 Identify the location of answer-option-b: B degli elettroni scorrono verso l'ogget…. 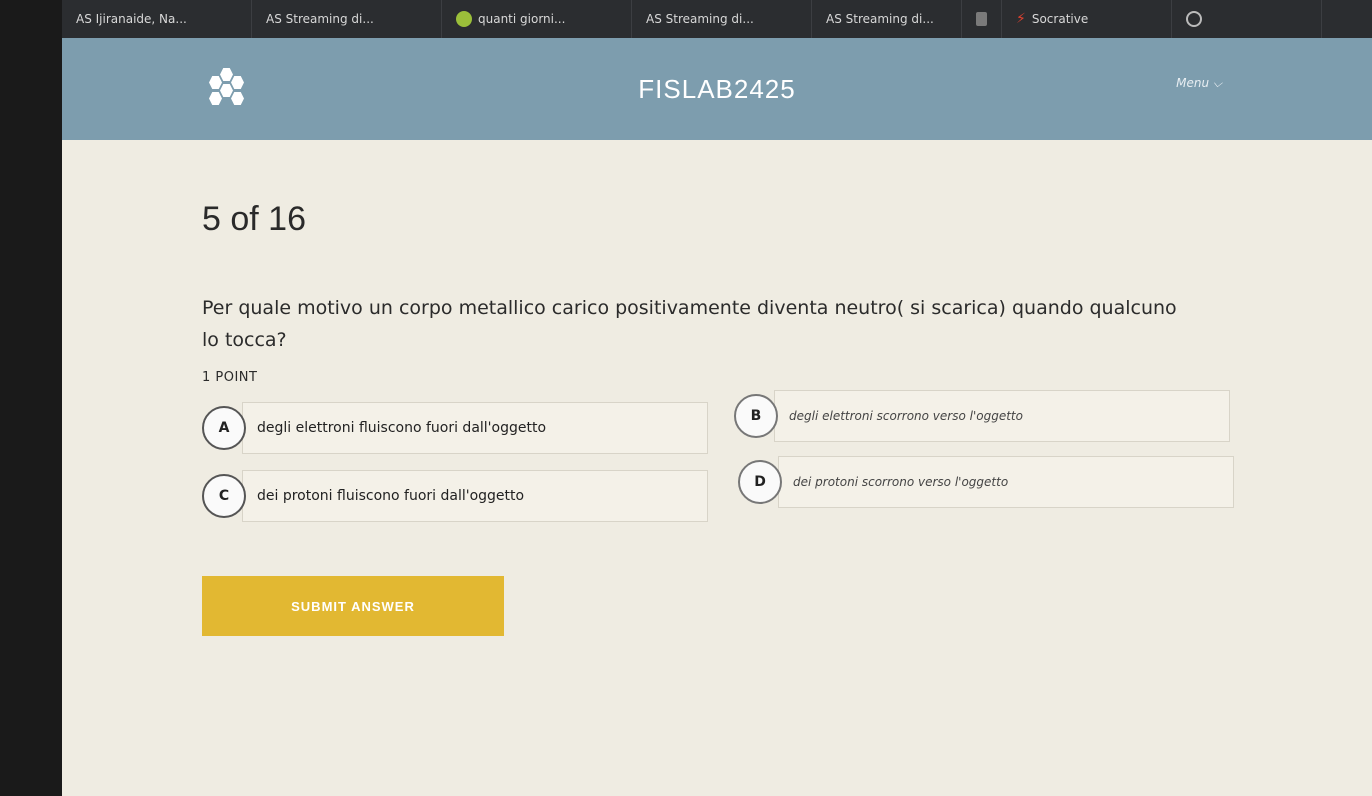
(982, 416).